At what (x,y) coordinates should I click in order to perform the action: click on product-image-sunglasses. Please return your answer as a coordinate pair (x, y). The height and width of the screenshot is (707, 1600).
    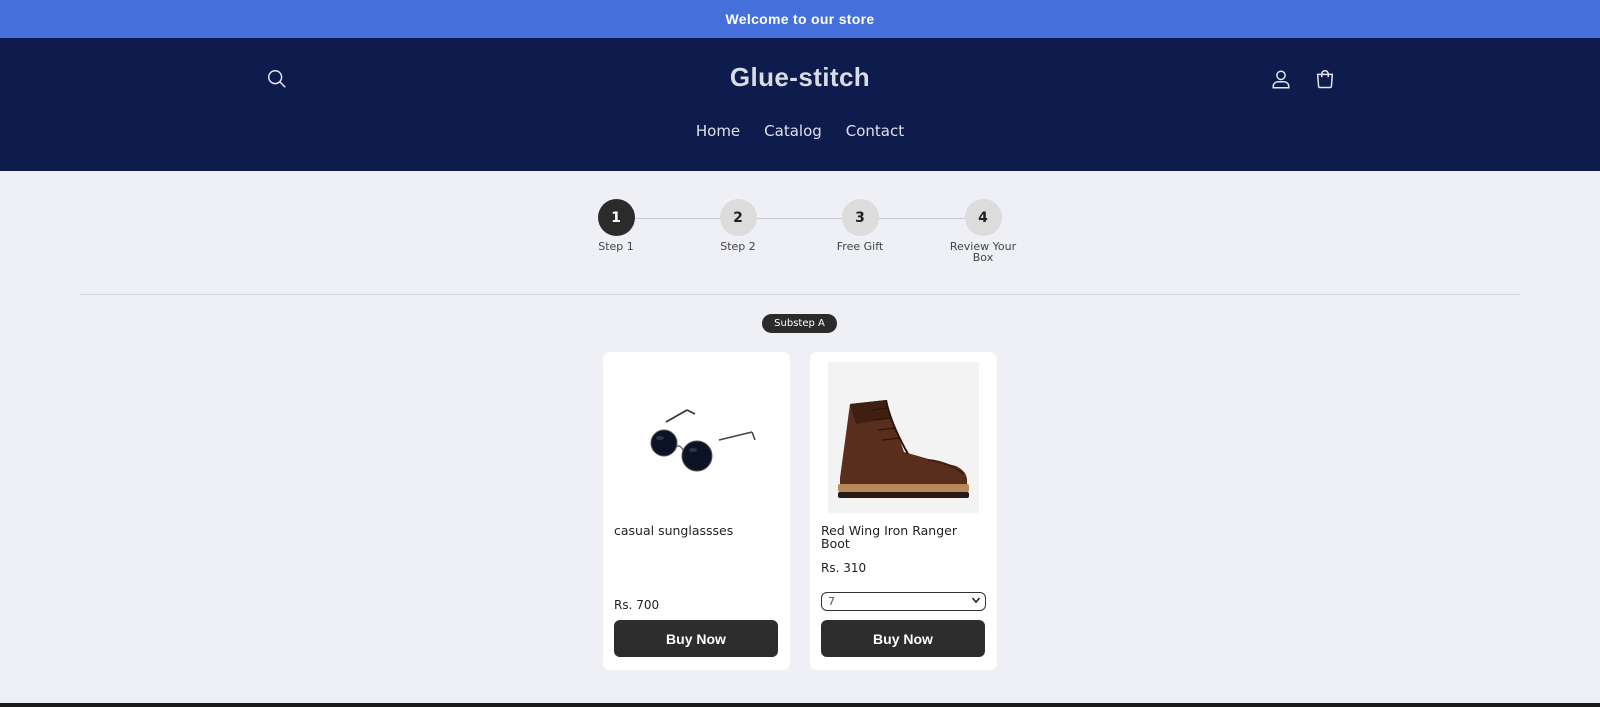
    Looking at the image, I should click on (696, 437).